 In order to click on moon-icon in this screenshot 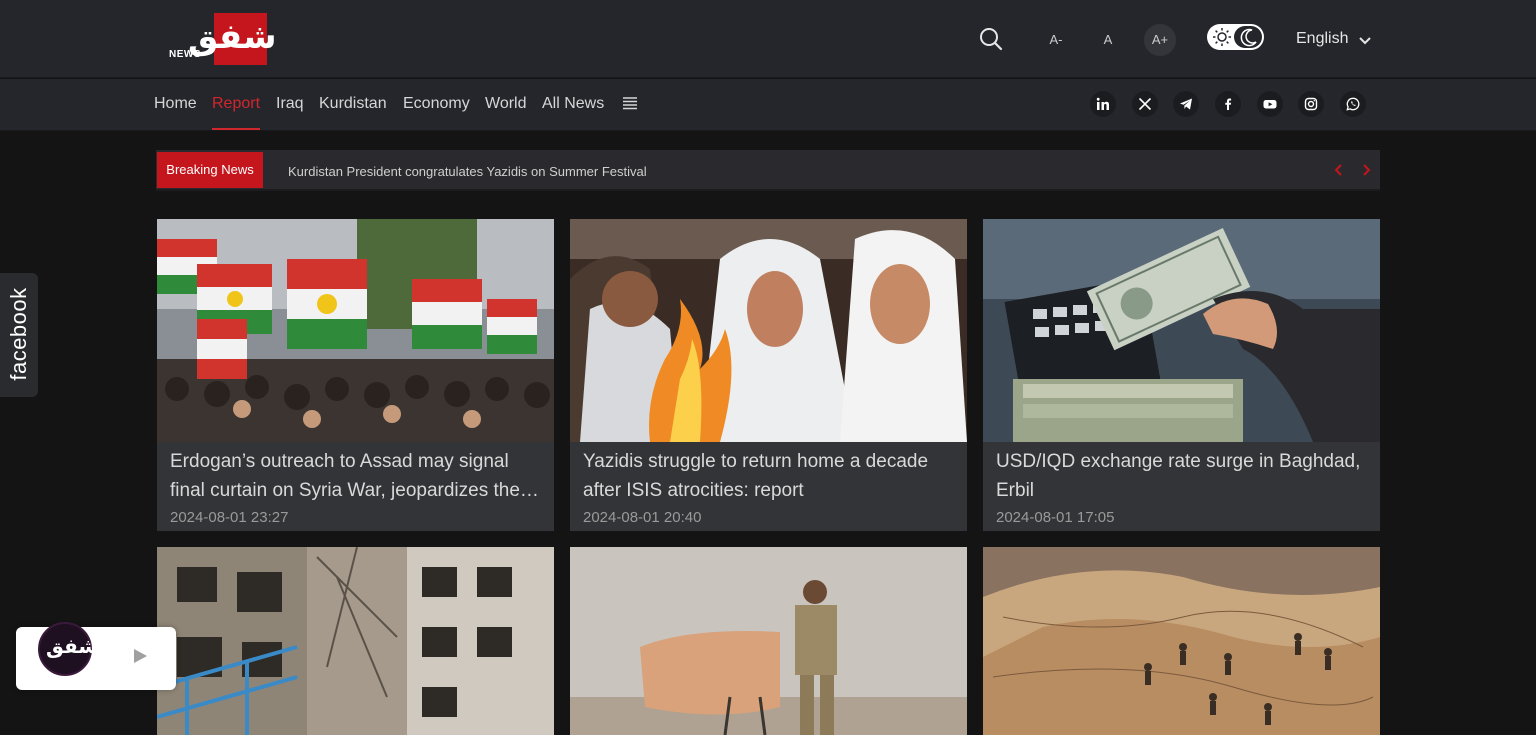, I will do `click(1248, 37)`.